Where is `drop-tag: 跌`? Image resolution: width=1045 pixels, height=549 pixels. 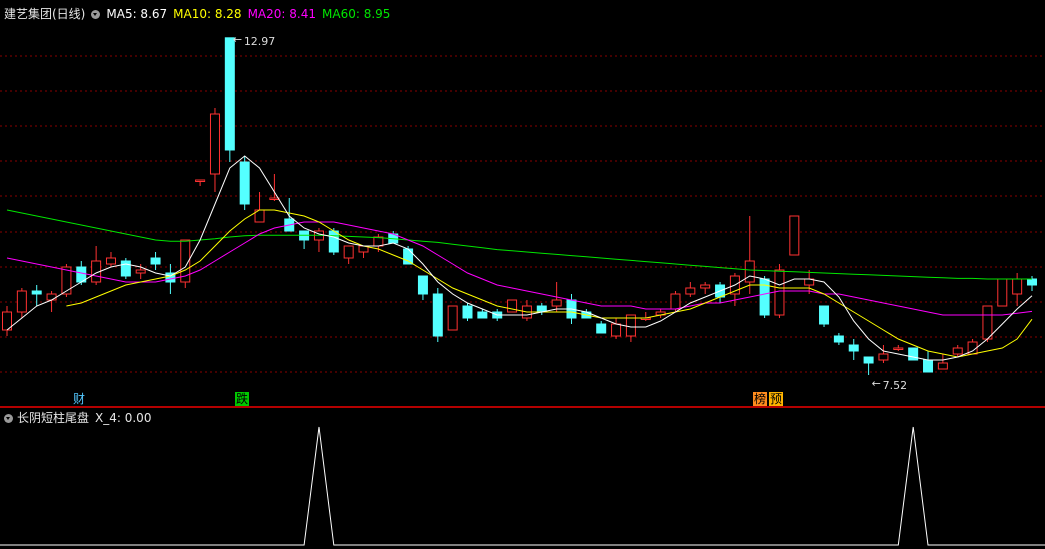 drop-tag: 跌 is located at coordinates (242, 399).